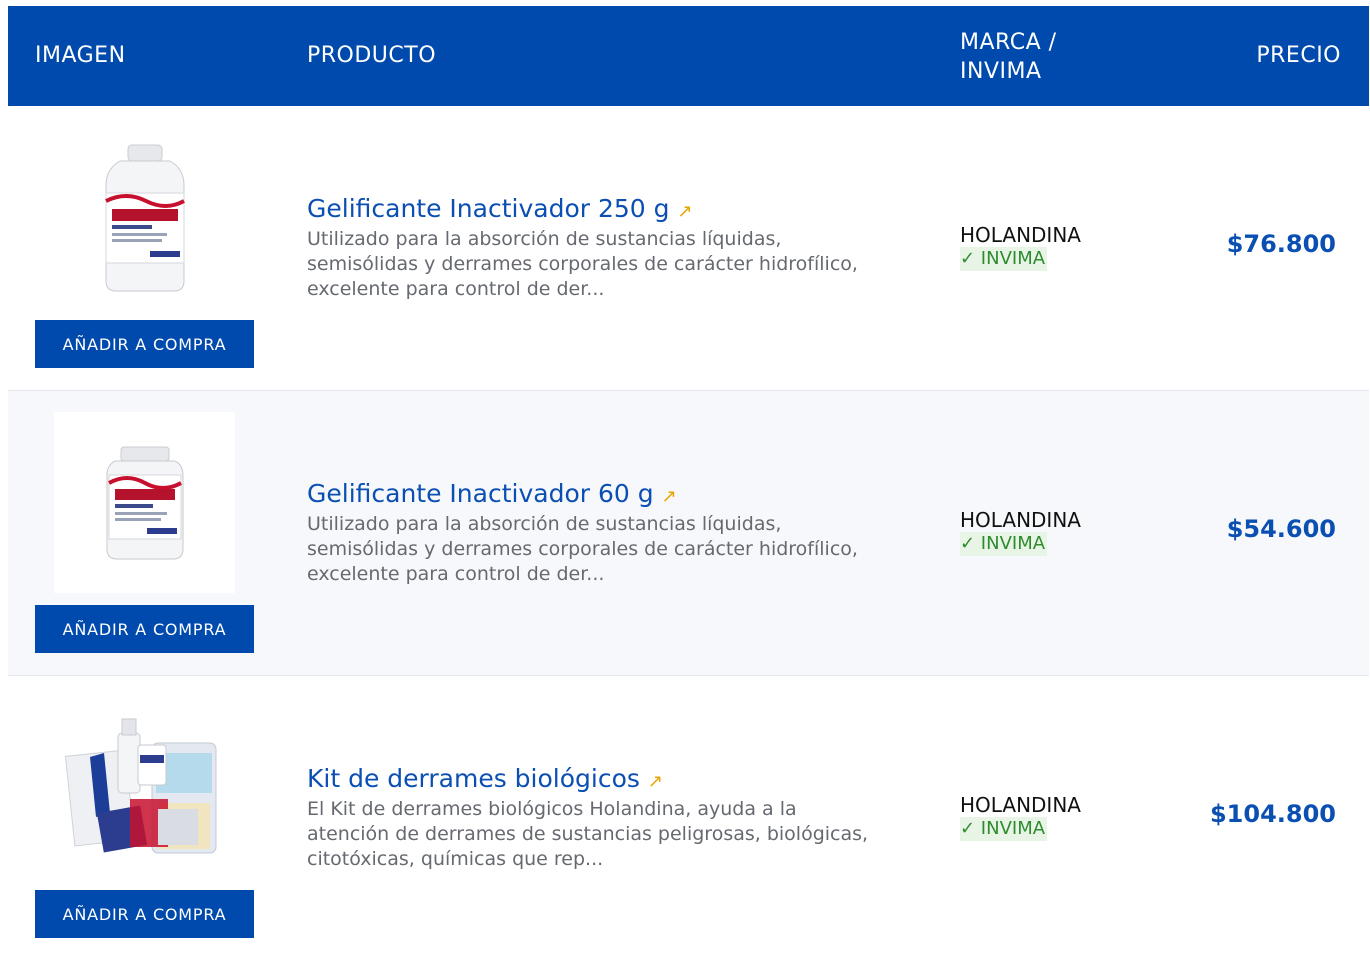  What do you see at coordinates (1008, 57) in the screenshot?
I see `header-brand: MARCA / INVIMA` at bounding box center [1008, 57].